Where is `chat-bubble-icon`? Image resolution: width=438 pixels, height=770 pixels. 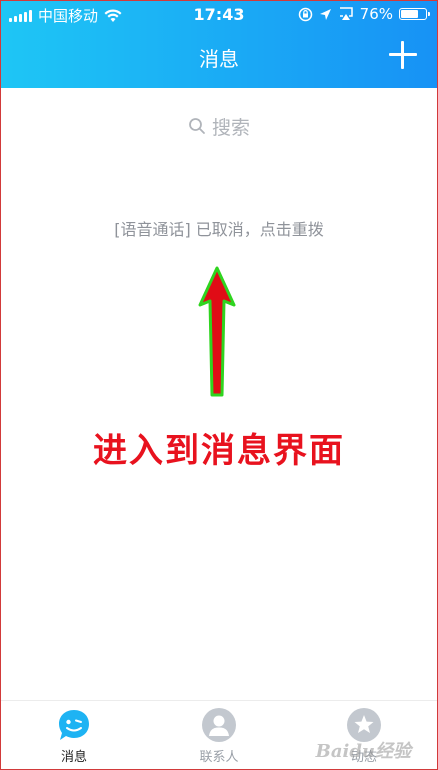
chat-bubble-icon is located at coordinates (74, 725).